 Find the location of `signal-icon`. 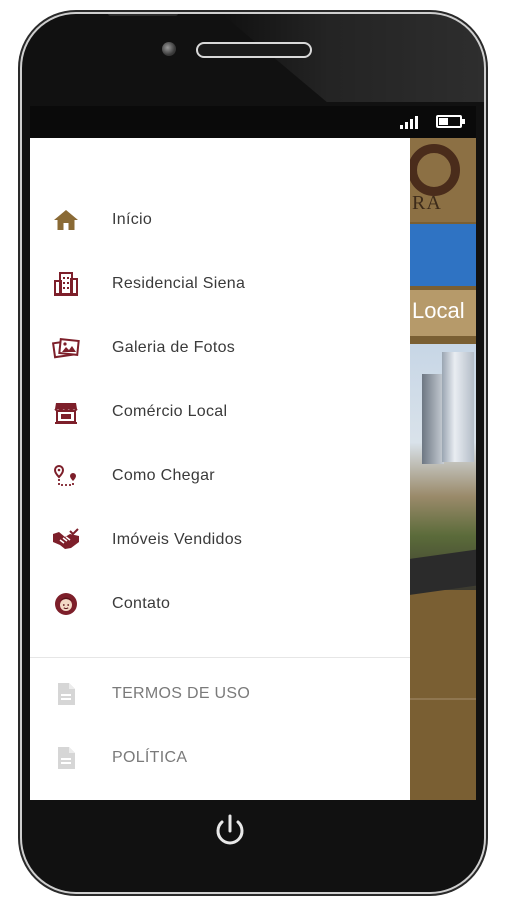

signal-icon is located at coordinates (409, 122).